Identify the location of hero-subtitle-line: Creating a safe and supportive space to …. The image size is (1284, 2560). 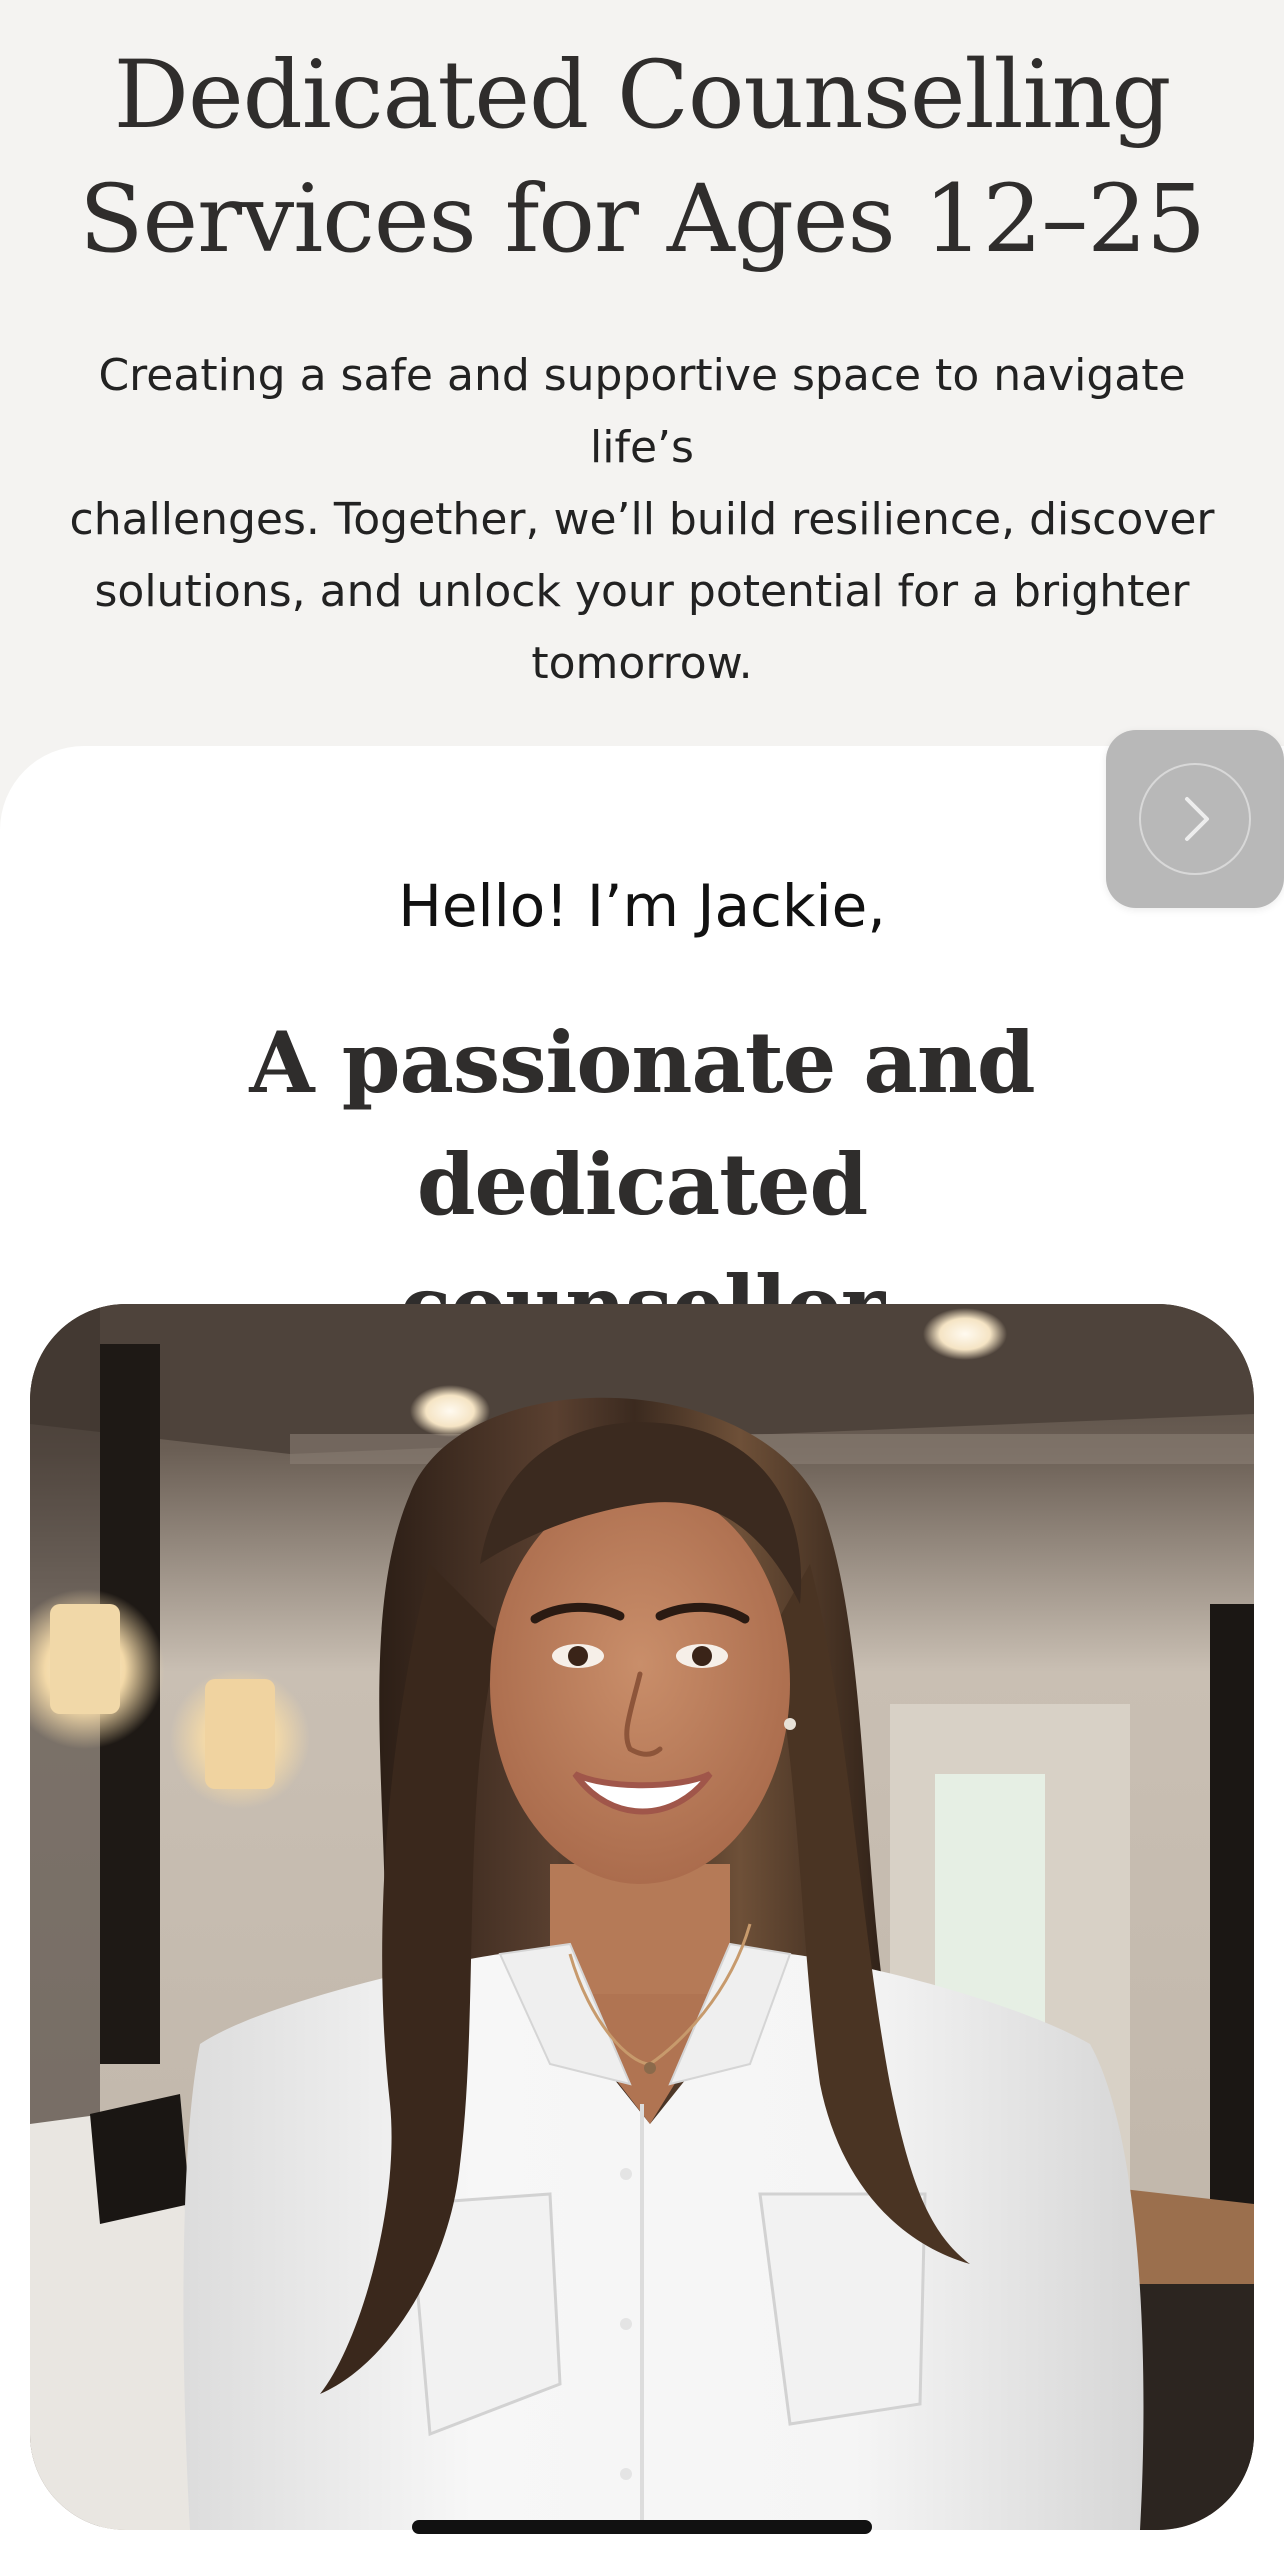
(642, 411).